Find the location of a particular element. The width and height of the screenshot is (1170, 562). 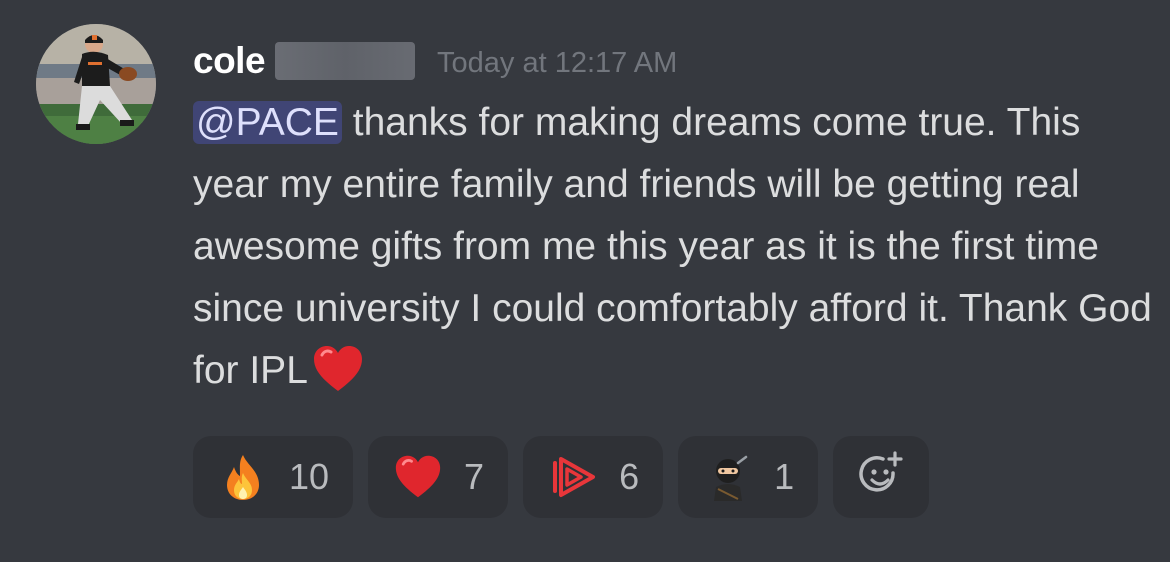

reaction-count: 6 is located at coordinates (629, 476).